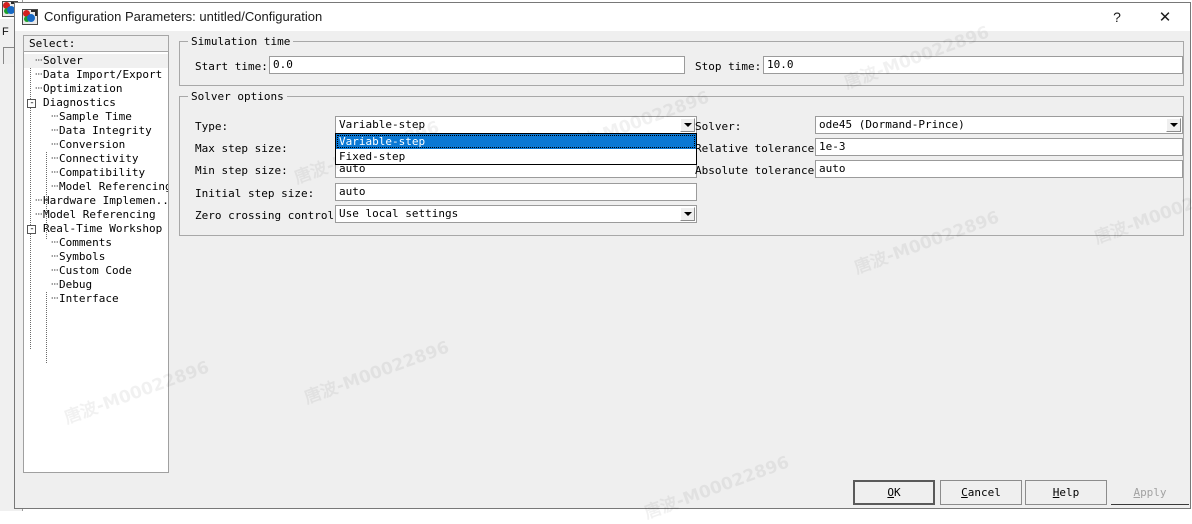  I want to click on help-icon: ?, so click(1117, 17).